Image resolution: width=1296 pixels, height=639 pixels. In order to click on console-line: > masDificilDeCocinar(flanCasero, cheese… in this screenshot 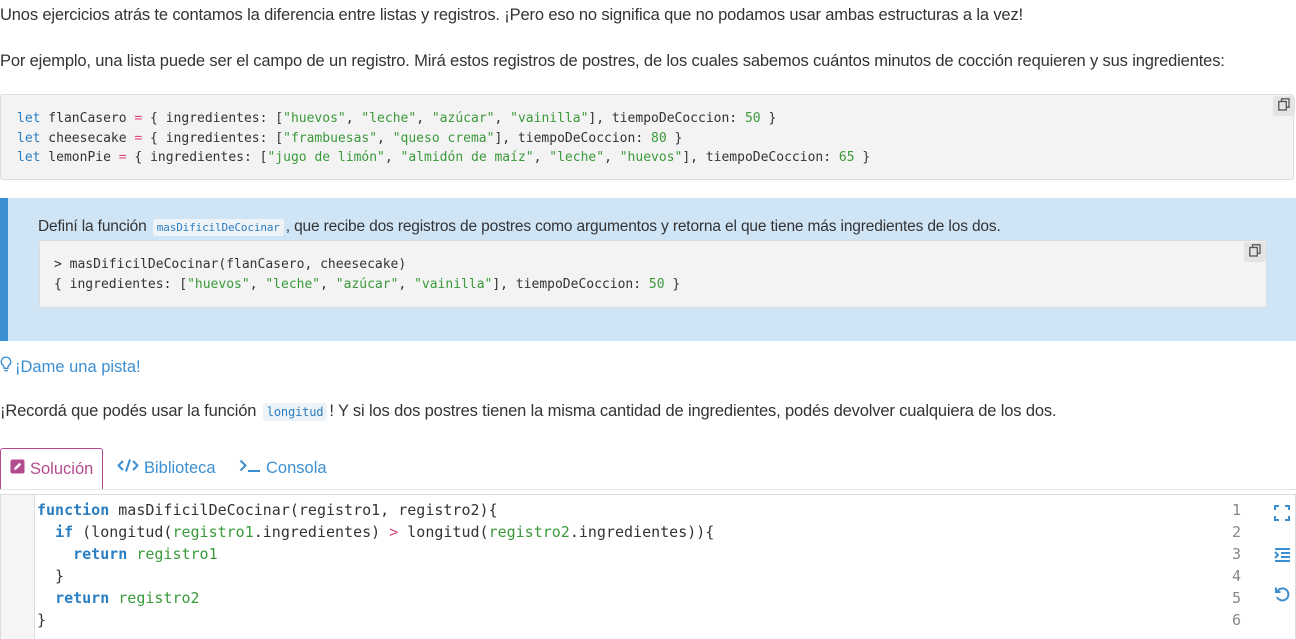, I will do `click(230, 264)`.